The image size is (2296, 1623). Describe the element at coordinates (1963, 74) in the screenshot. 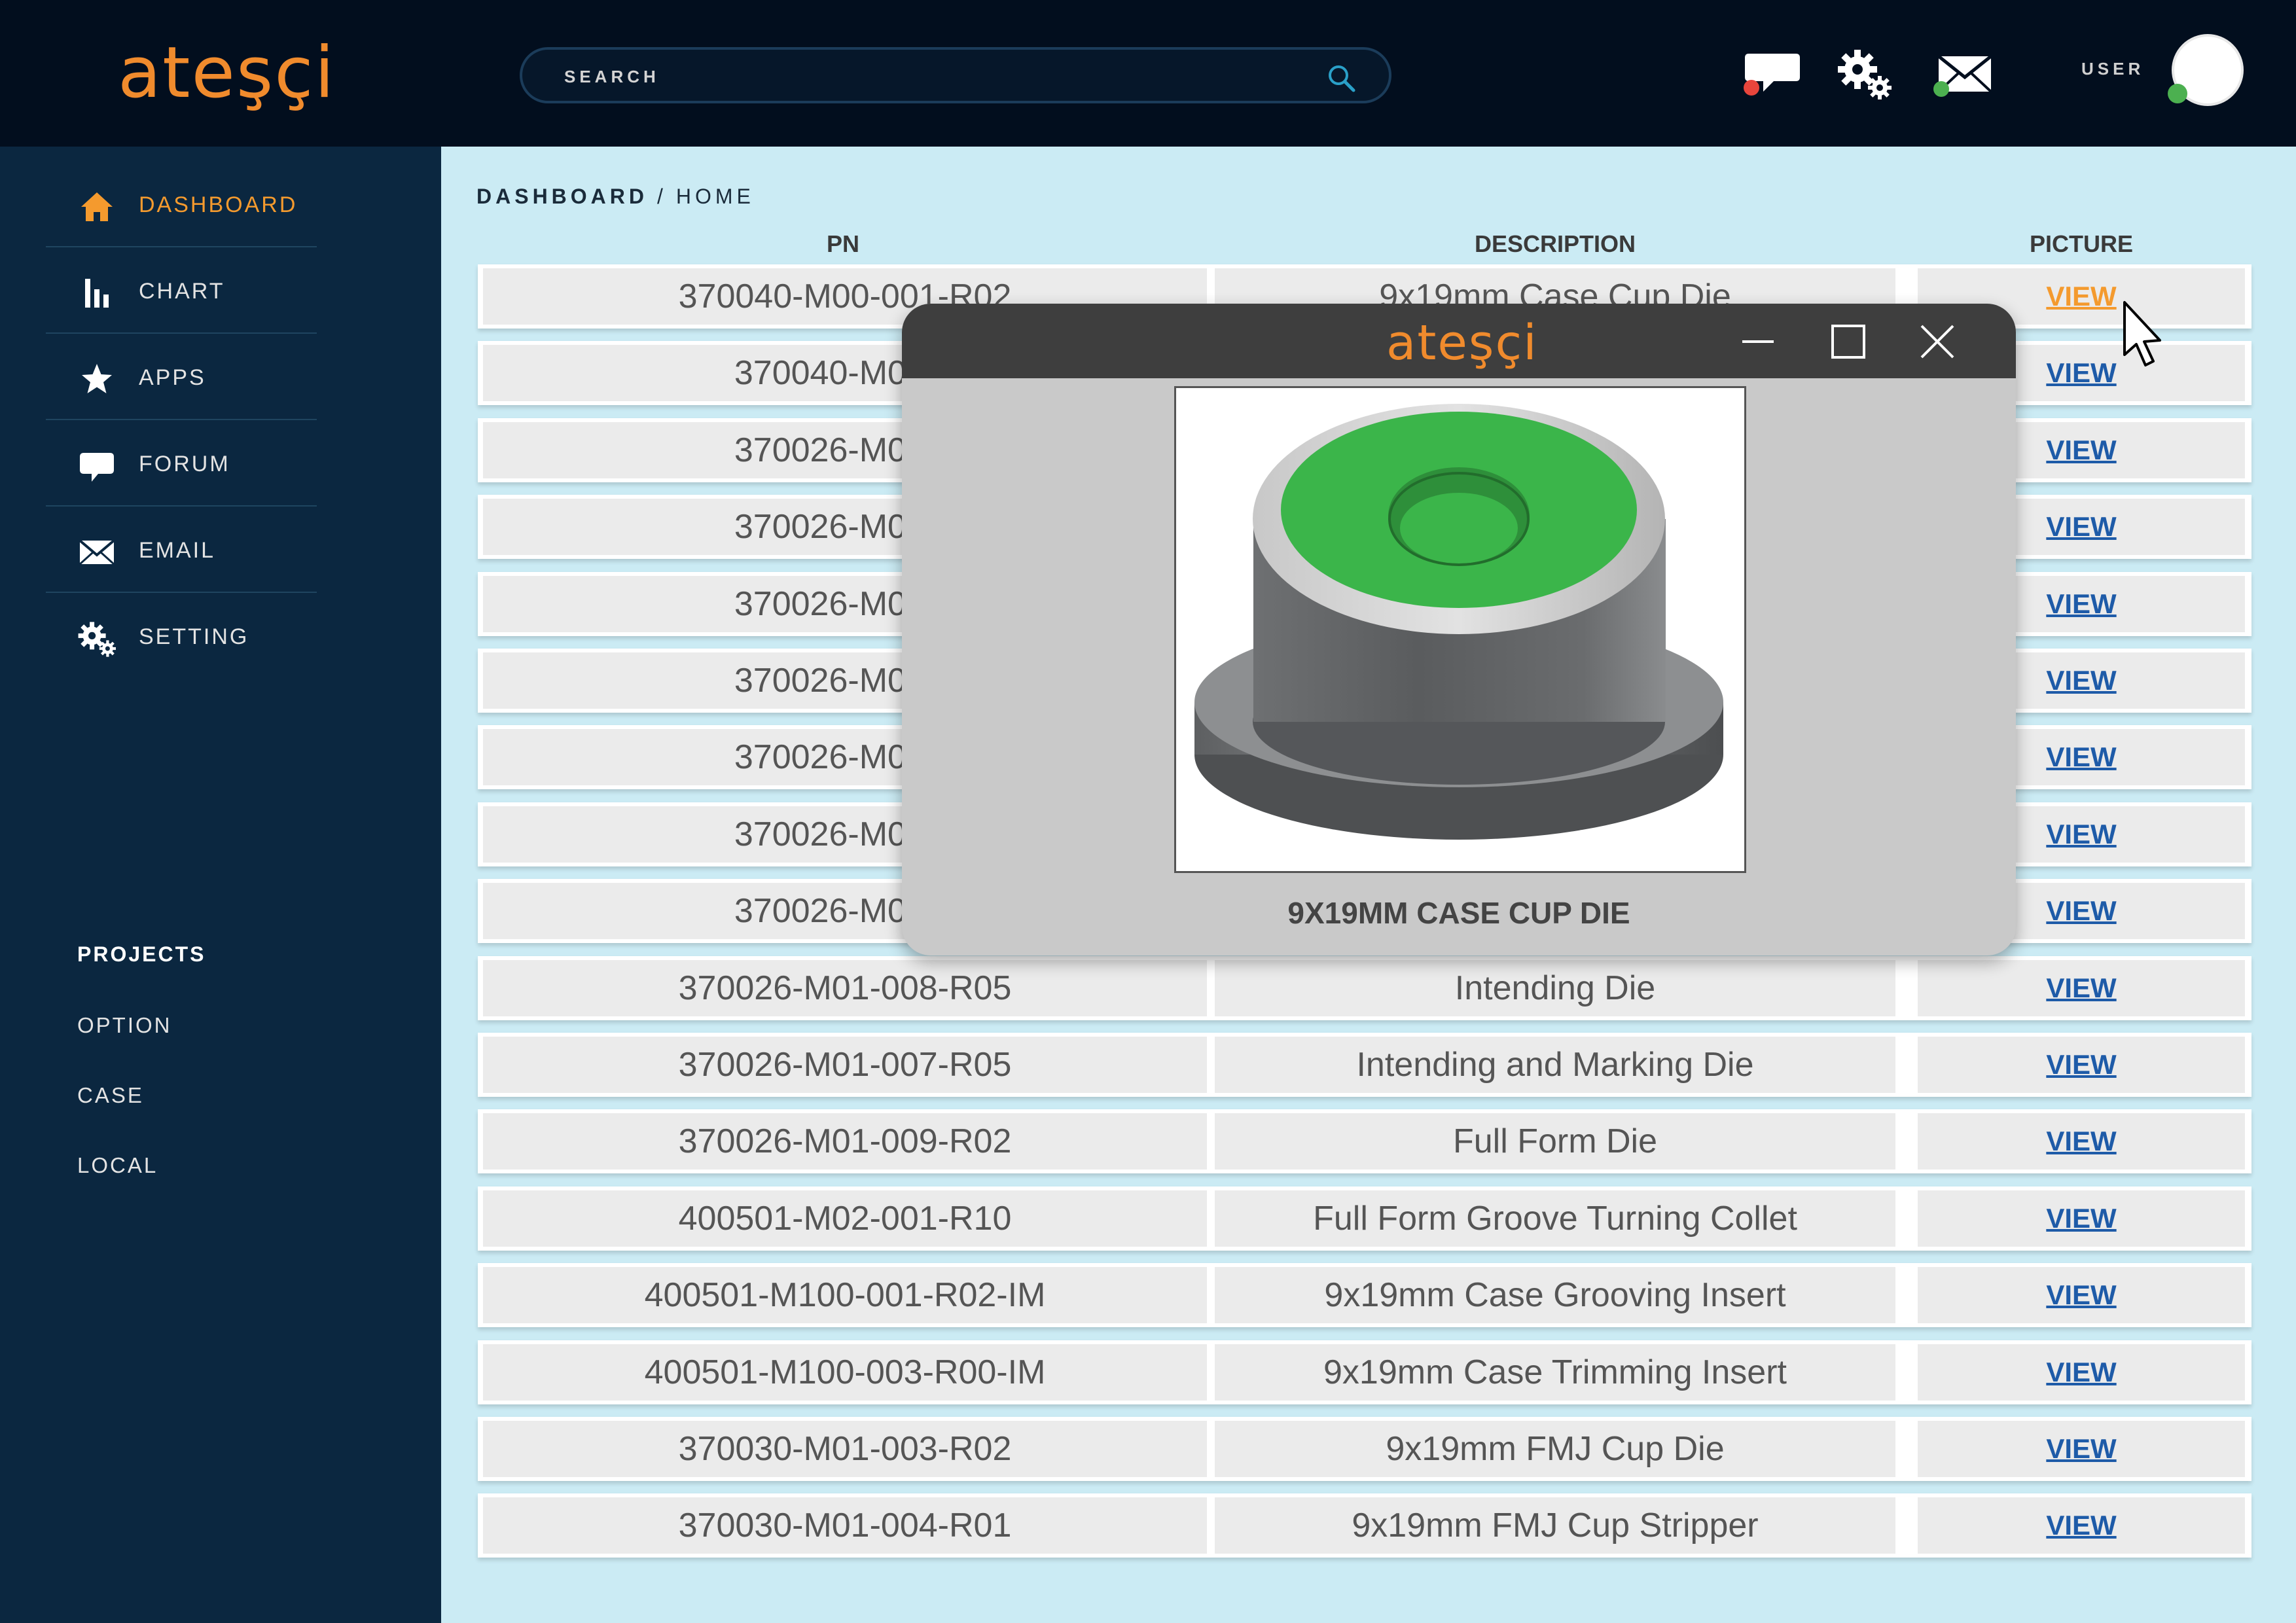

I see `mail-icon` at that location.